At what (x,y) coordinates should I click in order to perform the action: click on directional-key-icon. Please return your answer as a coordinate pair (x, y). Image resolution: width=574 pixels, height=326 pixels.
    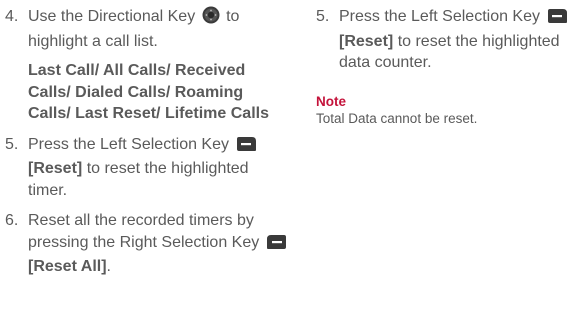
    Looking at the image, I should click on (211, 18).